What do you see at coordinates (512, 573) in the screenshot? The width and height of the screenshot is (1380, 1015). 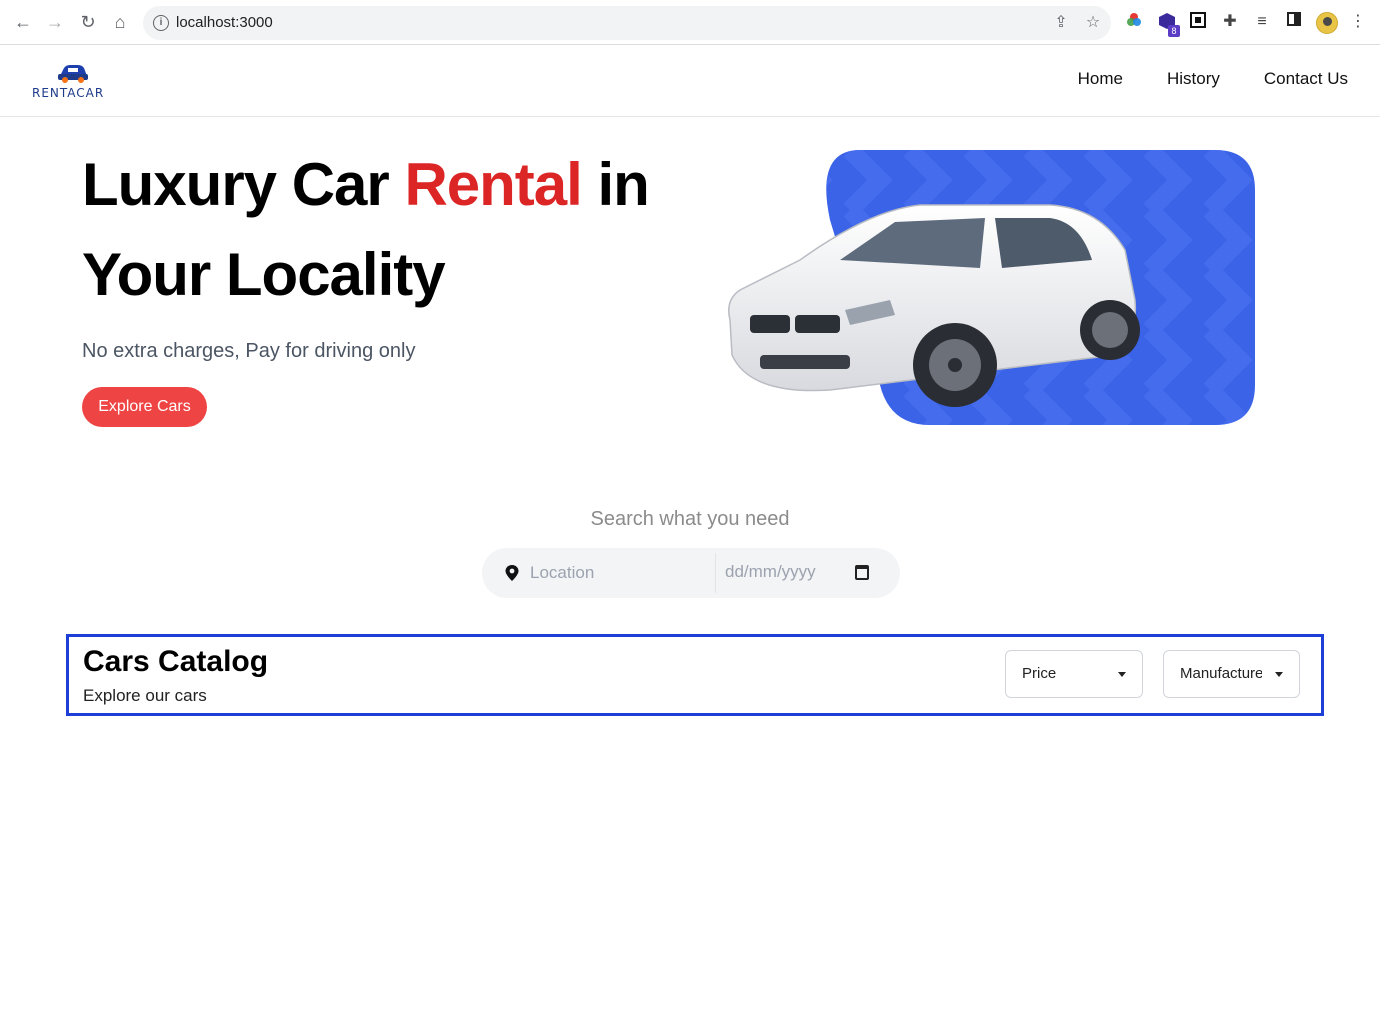 I see `location-pin-icon` at bounding box center [512, 573].